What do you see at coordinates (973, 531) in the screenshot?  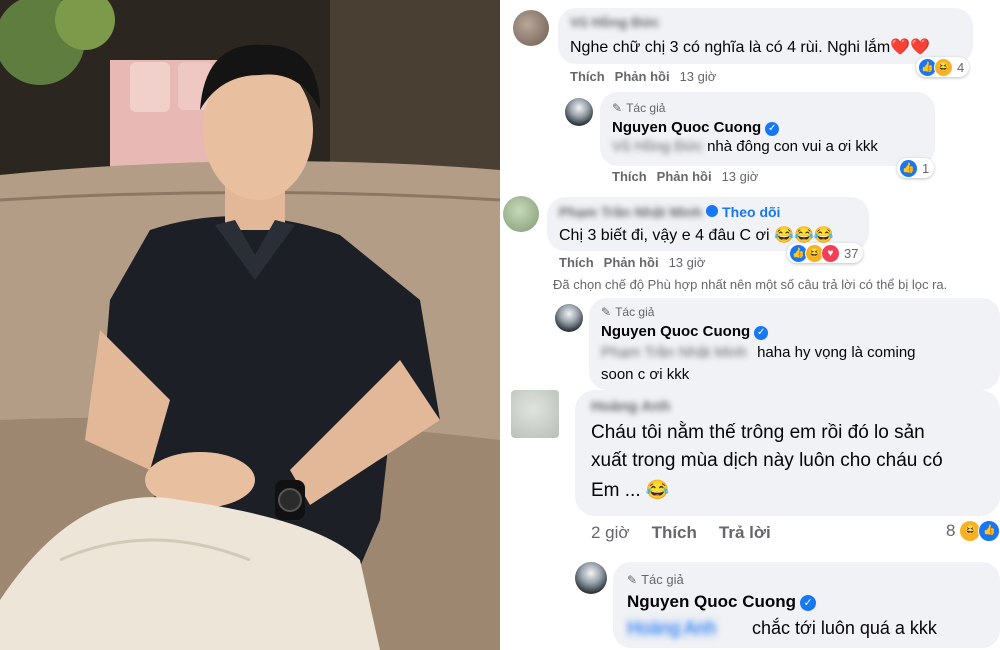 I see `reaction-summary: 8 😆 👍` at bounding box center [973, 531].